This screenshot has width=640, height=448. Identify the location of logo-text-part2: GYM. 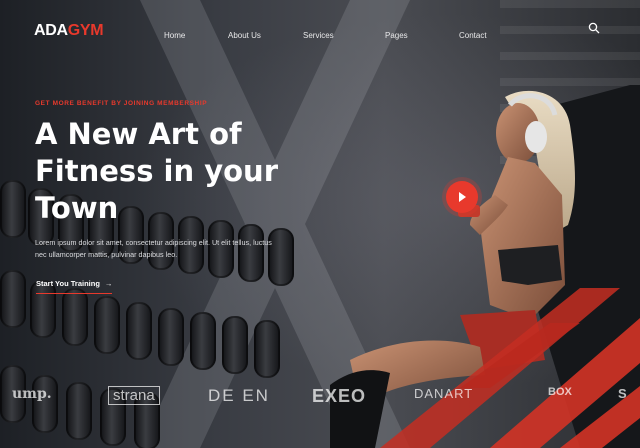
(85, 30).